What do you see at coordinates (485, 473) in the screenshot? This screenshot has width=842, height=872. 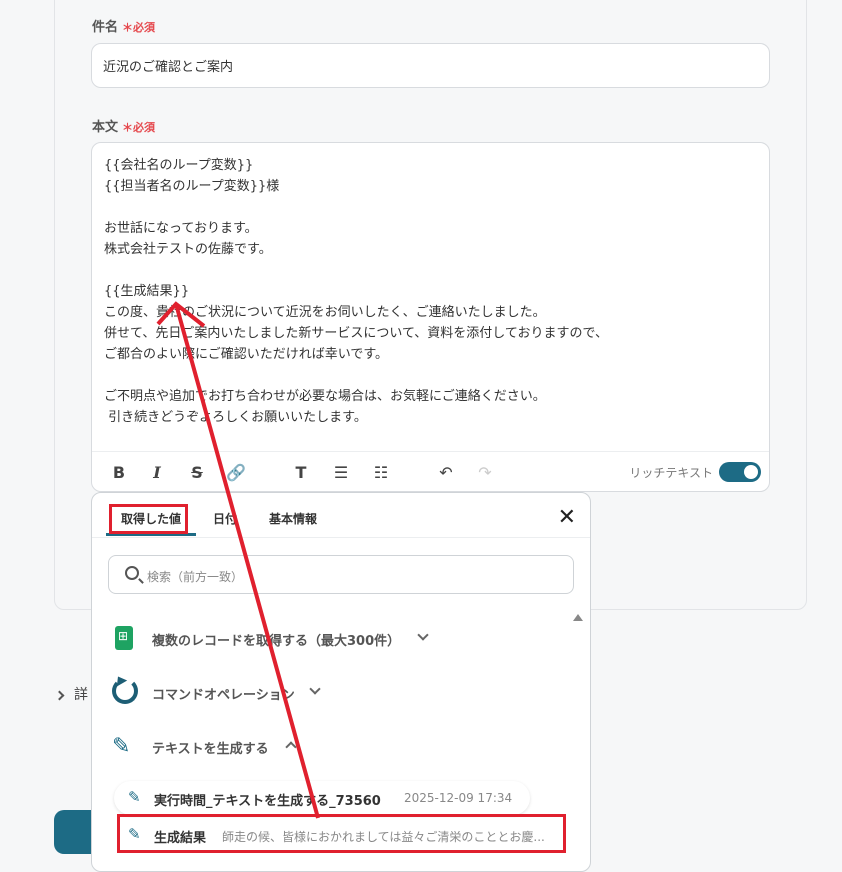 I see `redo-icon: ↷` at bounding box center [485, 473].